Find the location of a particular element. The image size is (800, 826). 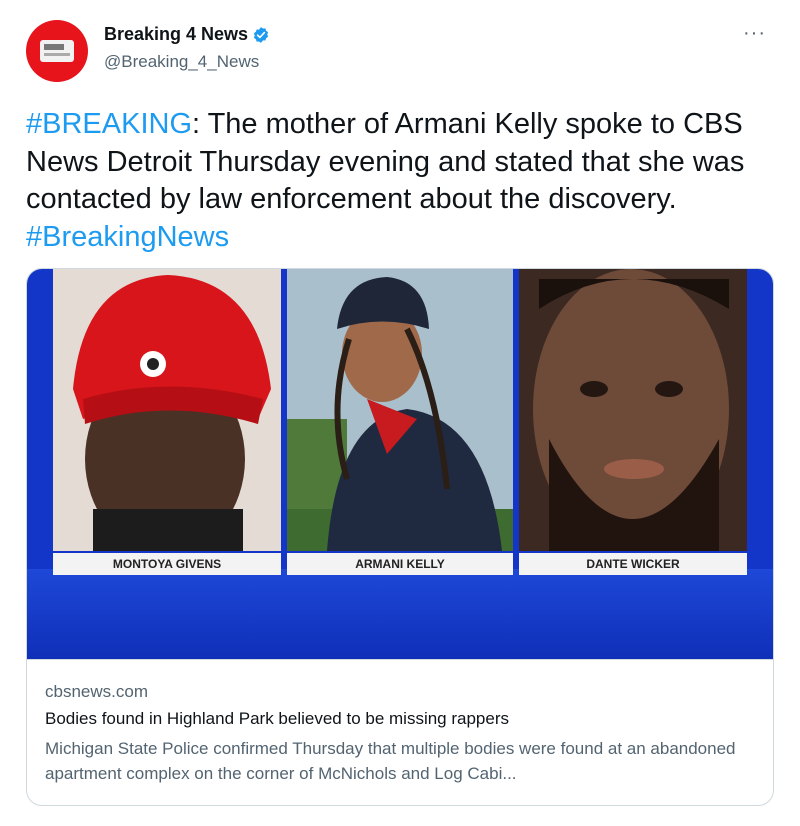

photo-armani-kelly is located at coordinates (400, 410).